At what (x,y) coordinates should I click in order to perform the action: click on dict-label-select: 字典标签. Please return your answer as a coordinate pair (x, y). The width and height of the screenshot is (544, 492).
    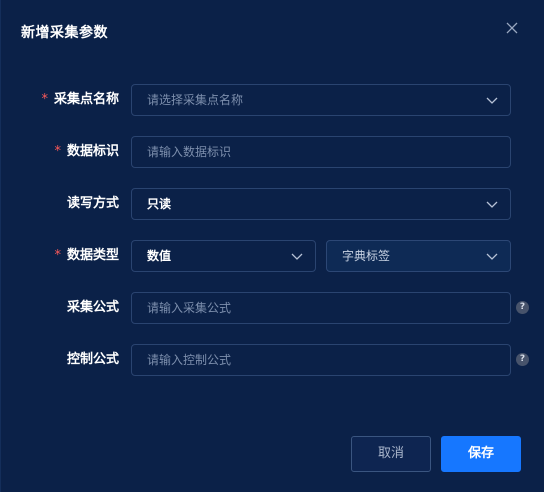
    Looking at the image, I should click on (418, 256).